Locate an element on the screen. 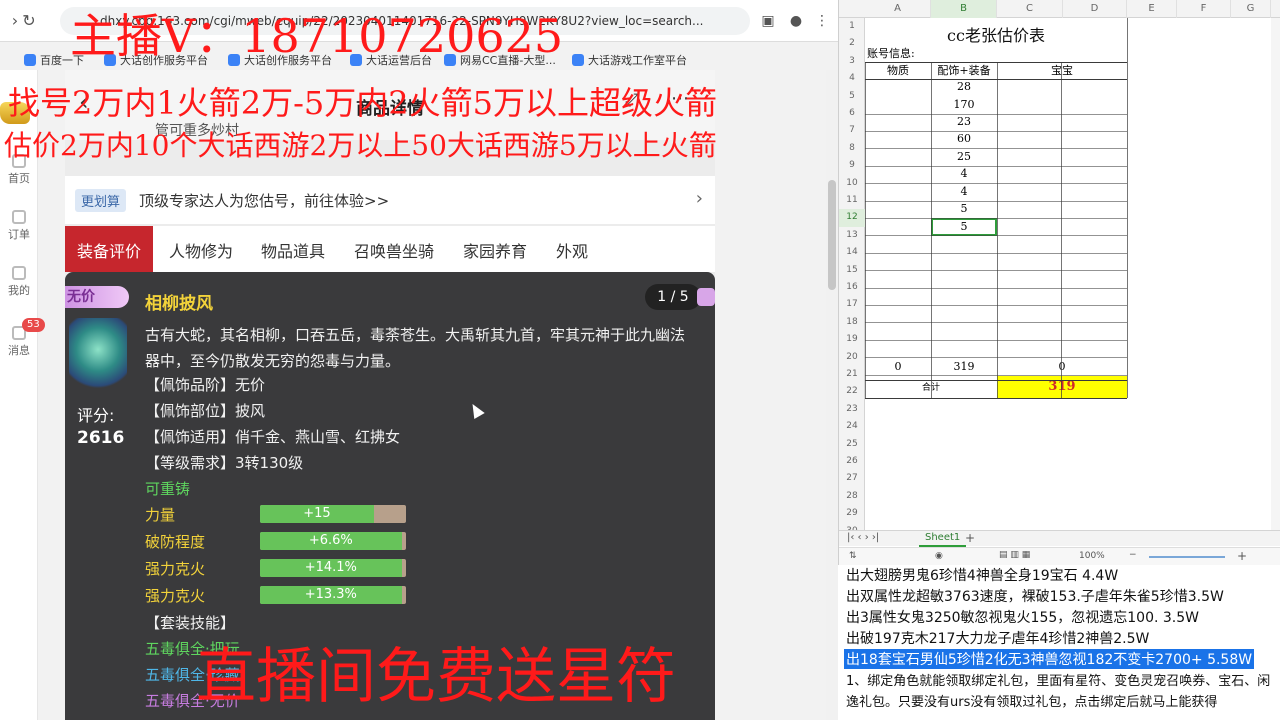 This screenshot has width=1280, height=720. sidebar-item-mine: 我的 is located at coordinates (19, 282).